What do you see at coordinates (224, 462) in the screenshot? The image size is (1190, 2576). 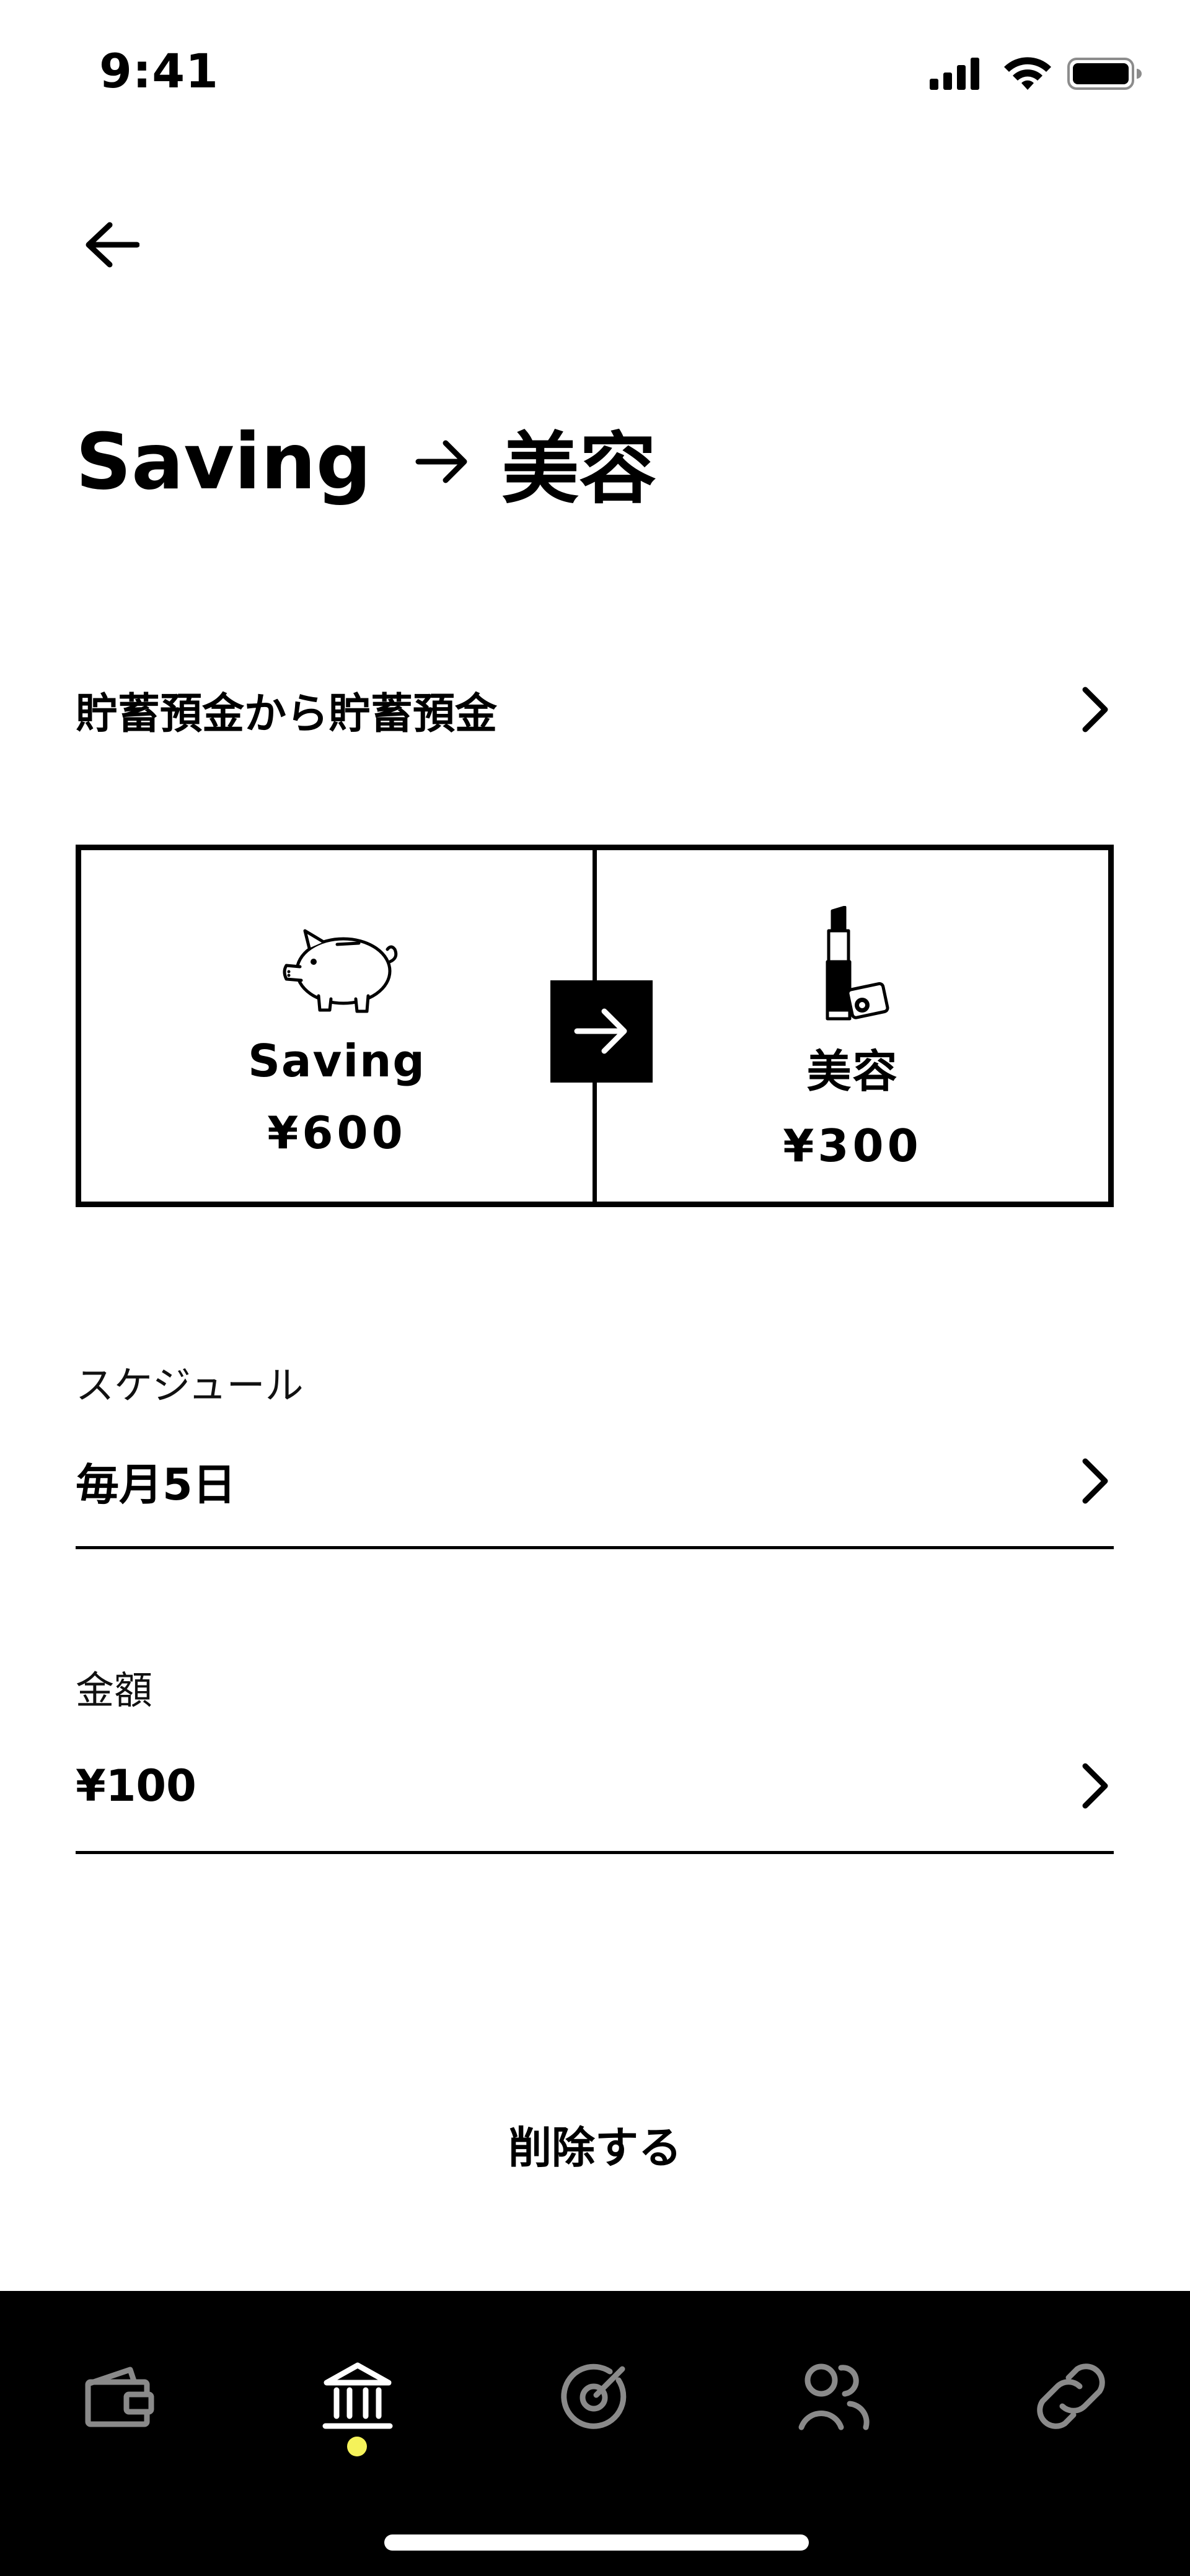 I see `title-from: Saving` at bounding box center [224, 462].